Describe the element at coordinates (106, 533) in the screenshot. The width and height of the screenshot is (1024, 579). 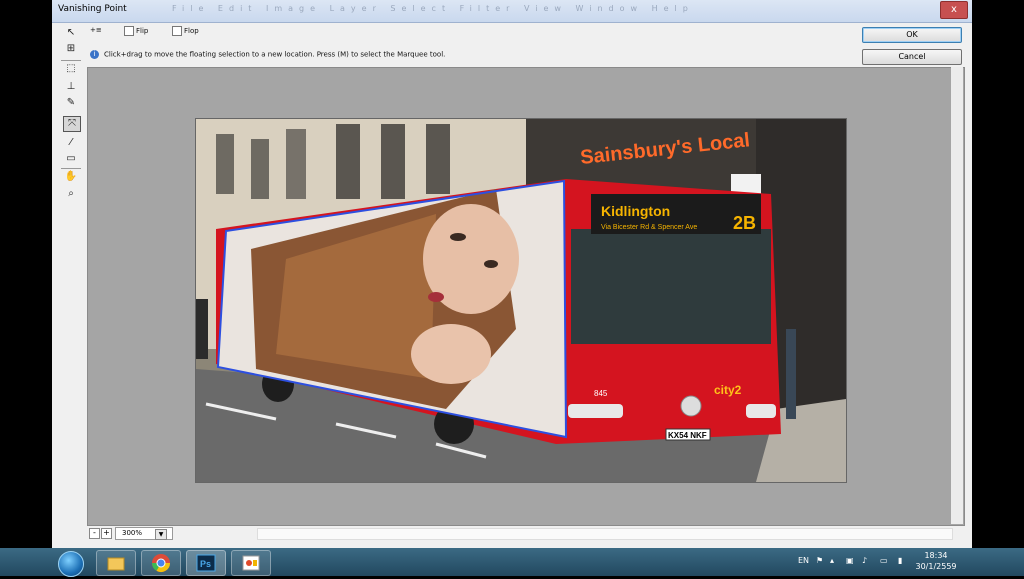
I see `zoom-in-button: +` at that location.